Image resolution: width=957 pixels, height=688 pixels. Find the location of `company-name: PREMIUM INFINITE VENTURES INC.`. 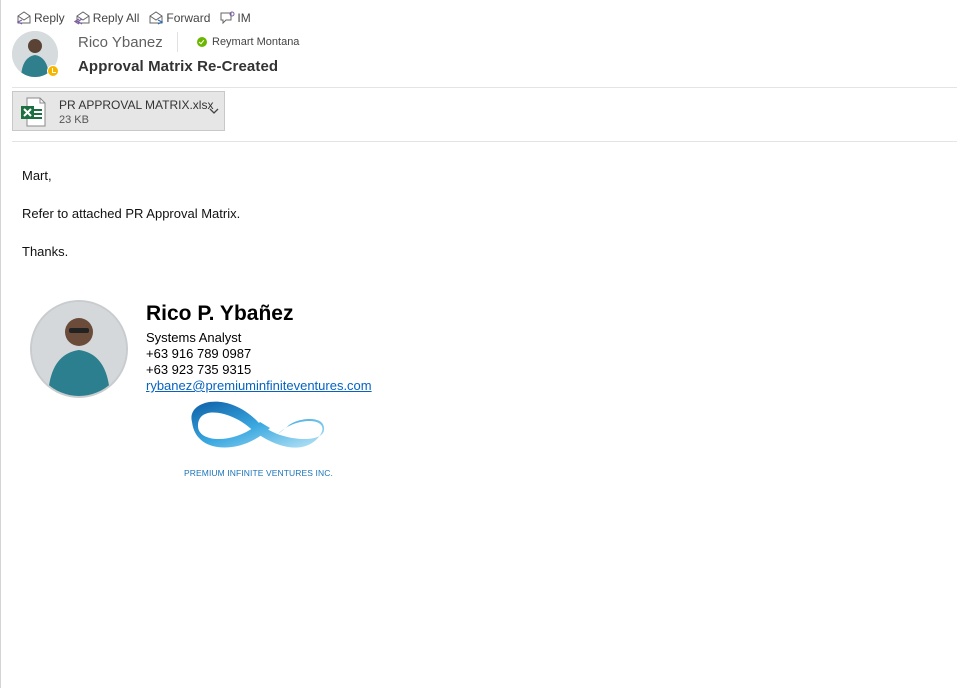

company-name: PREMIUM INFINITE VENTURES INC. is located at coordinates (258, 473).